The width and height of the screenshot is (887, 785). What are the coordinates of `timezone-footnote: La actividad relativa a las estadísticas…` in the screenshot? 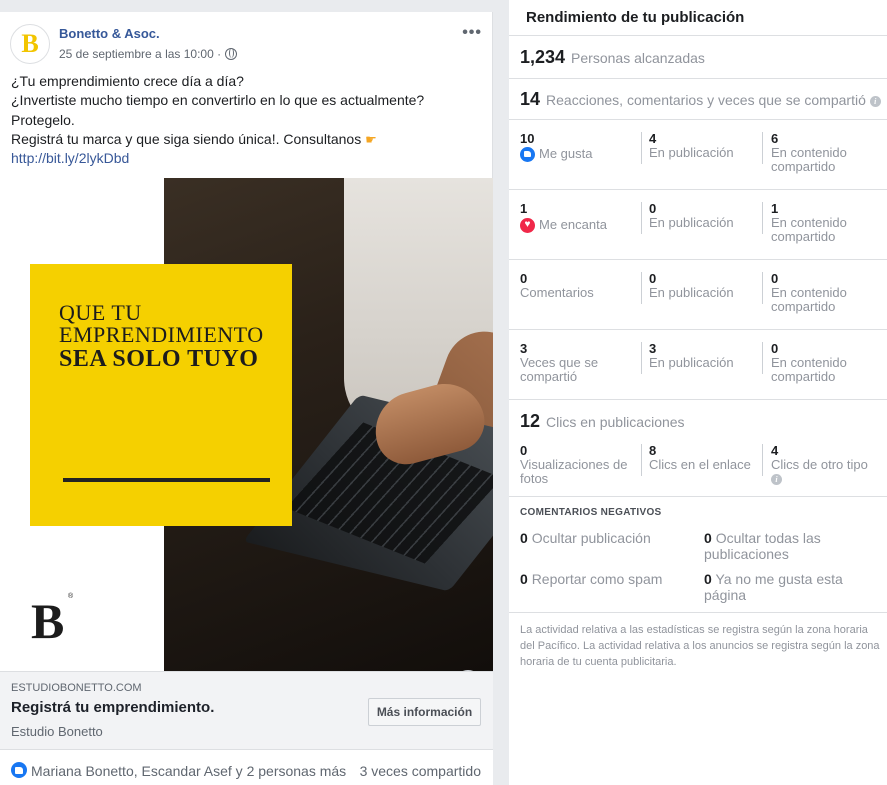 It's located at (700, 646).